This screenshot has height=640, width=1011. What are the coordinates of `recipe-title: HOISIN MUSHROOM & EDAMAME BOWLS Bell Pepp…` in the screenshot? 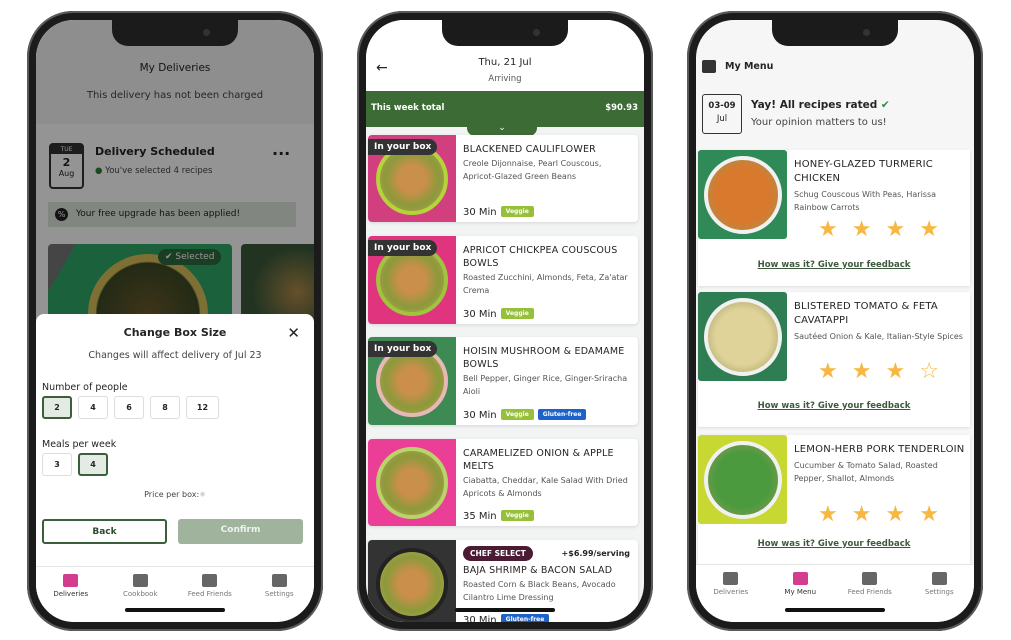 It's located at (547, 371).